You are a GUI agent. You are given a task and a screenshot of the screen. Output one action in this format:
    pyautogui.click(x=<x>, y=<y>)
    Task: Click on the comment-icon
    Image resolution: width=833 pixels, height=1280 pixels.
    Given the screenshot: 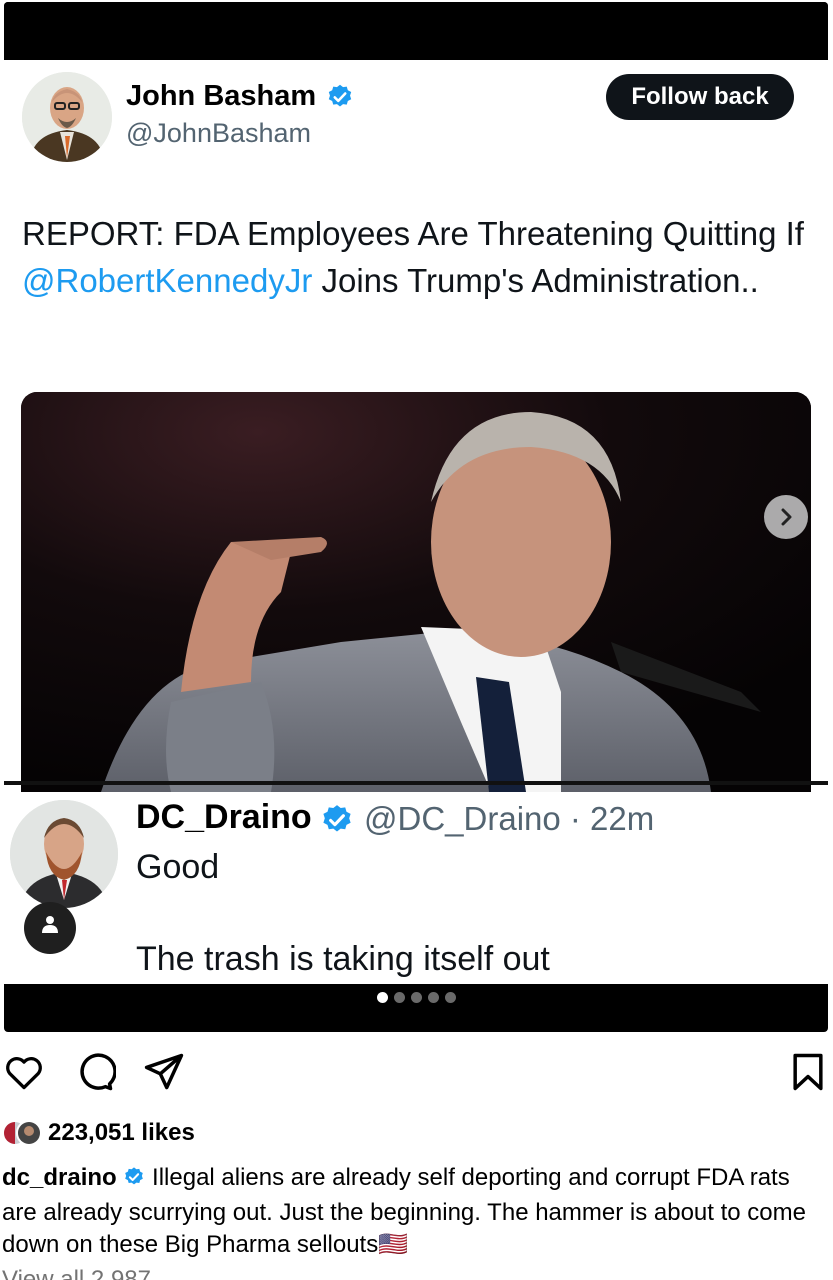 What is the action you would take?
    pyautogui.click(x=94, y=1074)
    